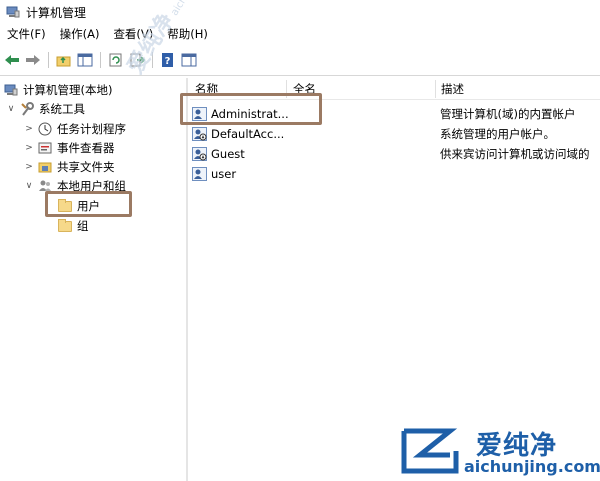  What do you see at coordinates (85, 60) in the screenshot?
I see `console-tree-icon` at bounding box center [85, 60].